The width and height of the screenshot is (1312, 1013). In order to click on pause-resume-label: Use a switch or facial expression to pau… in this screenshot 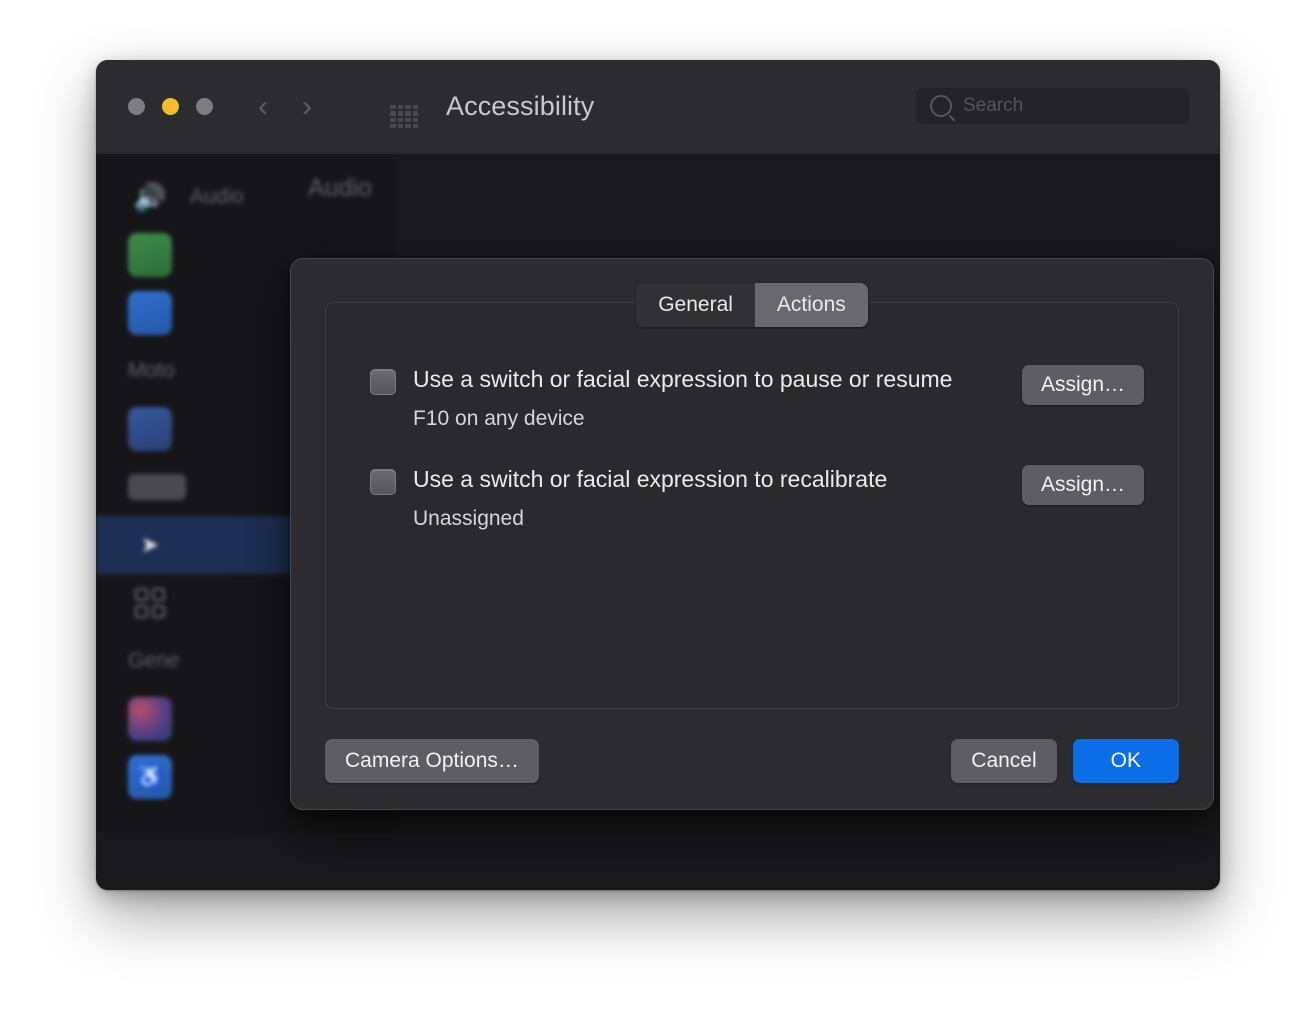, I will do `click(683, 379)`.